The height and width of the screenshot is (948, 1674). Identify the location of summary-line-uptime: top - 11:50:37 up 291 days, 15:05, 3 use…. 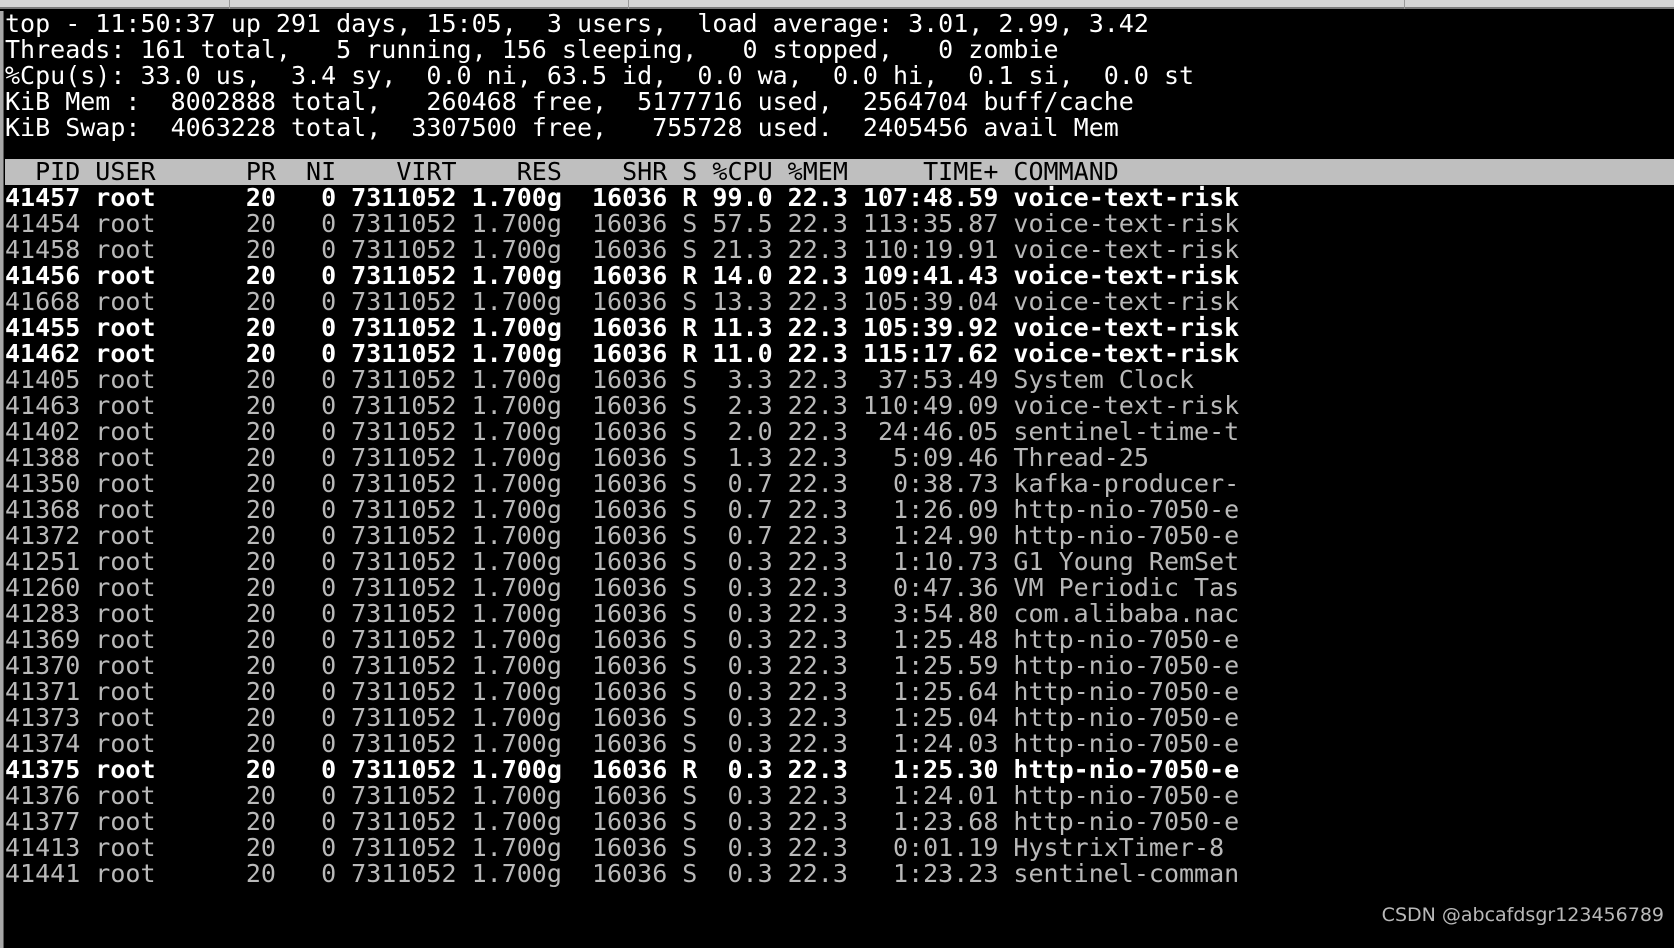
(577, 23).